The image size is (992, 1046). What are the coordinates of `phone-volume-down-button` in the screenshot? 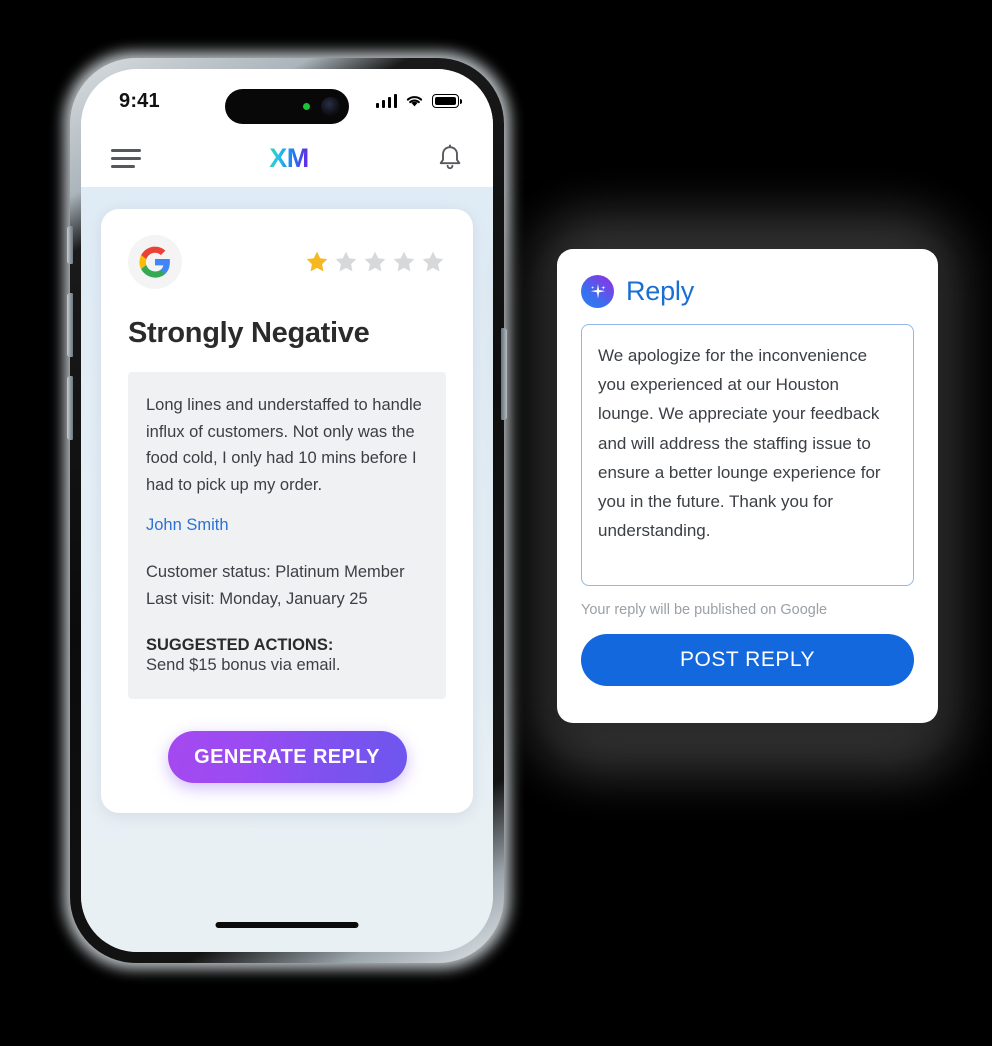 It's located at (70, 408).